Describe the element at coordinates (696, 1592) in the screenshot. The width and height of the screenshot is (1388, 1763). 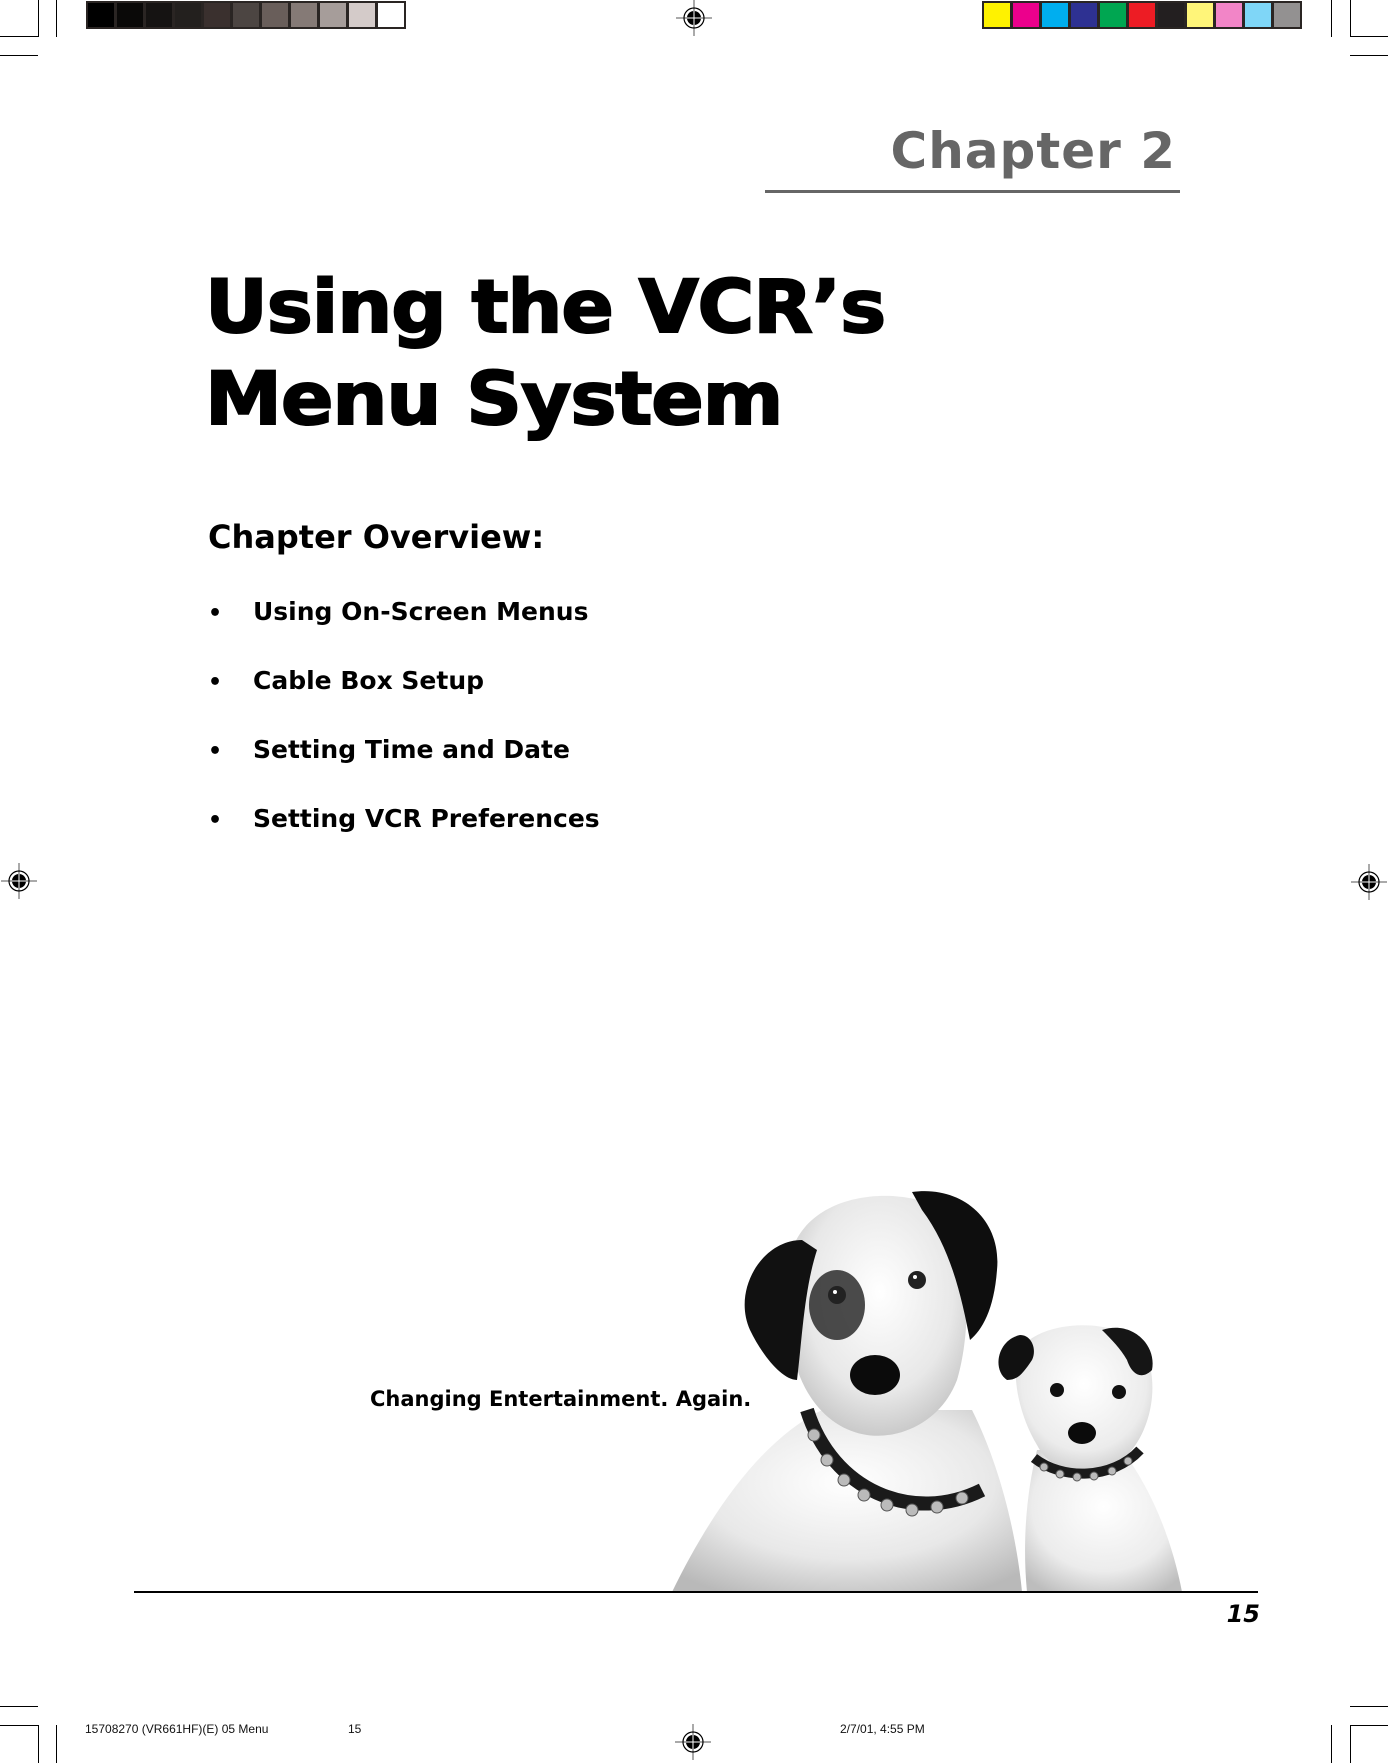
I see `footer-divider` at that location.